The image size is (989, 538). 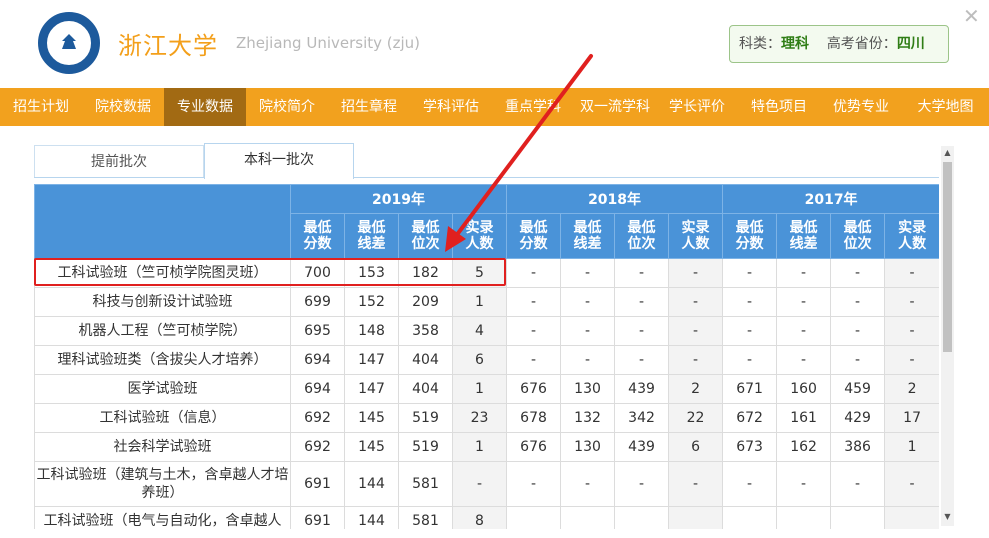 What do you see at coordinates (371, 302) in the screenshot?
I see `value-cell: 152` at bounding box center [371, 302].